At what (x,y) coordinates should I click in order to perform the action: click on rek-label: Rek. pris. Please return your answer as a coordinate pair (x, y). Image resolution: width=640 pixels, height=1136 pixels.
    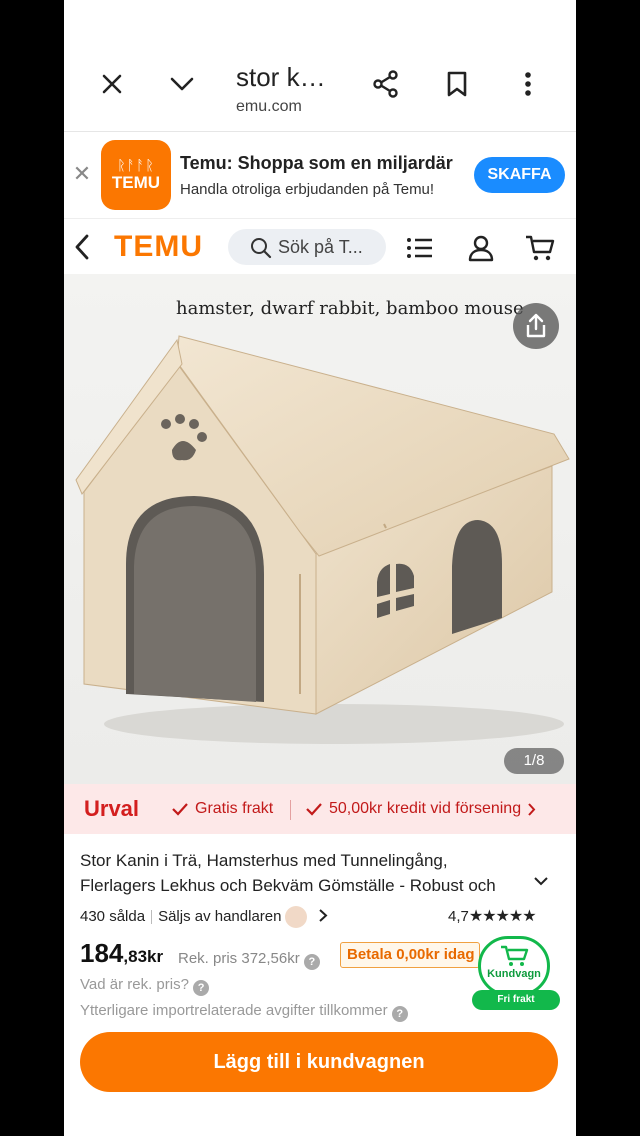
    Looking at the image, I should click on (208, 958).